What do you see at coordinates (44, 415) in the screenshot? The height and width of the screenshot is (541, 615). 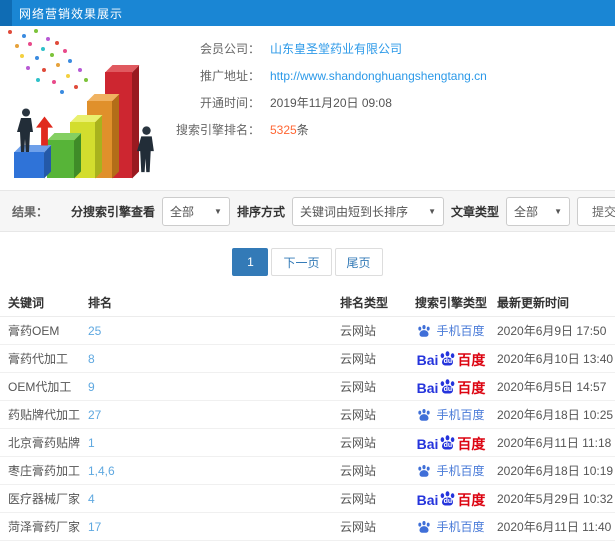 I see `keyword-cell: 药贴牌代加工` at bounding box center [44, 415].